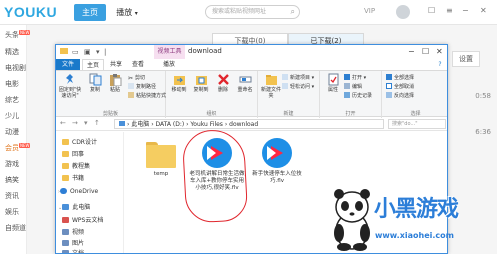  Describe the element at coordinates (131, 95) in the screenshot. I see `paste-shortcut-icon` at that location.